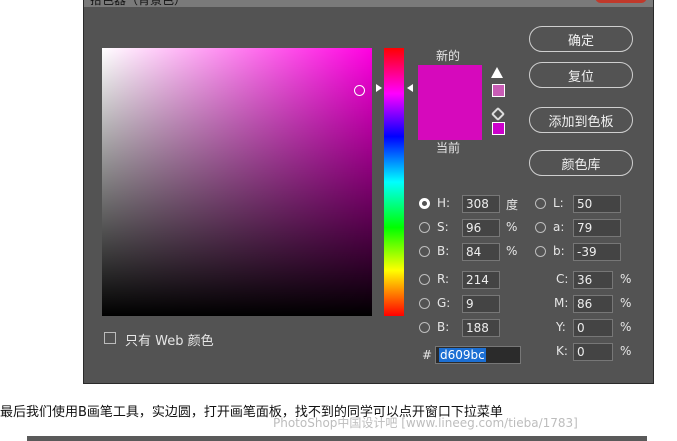  I want to click on hue-slider, so click(394, 182).